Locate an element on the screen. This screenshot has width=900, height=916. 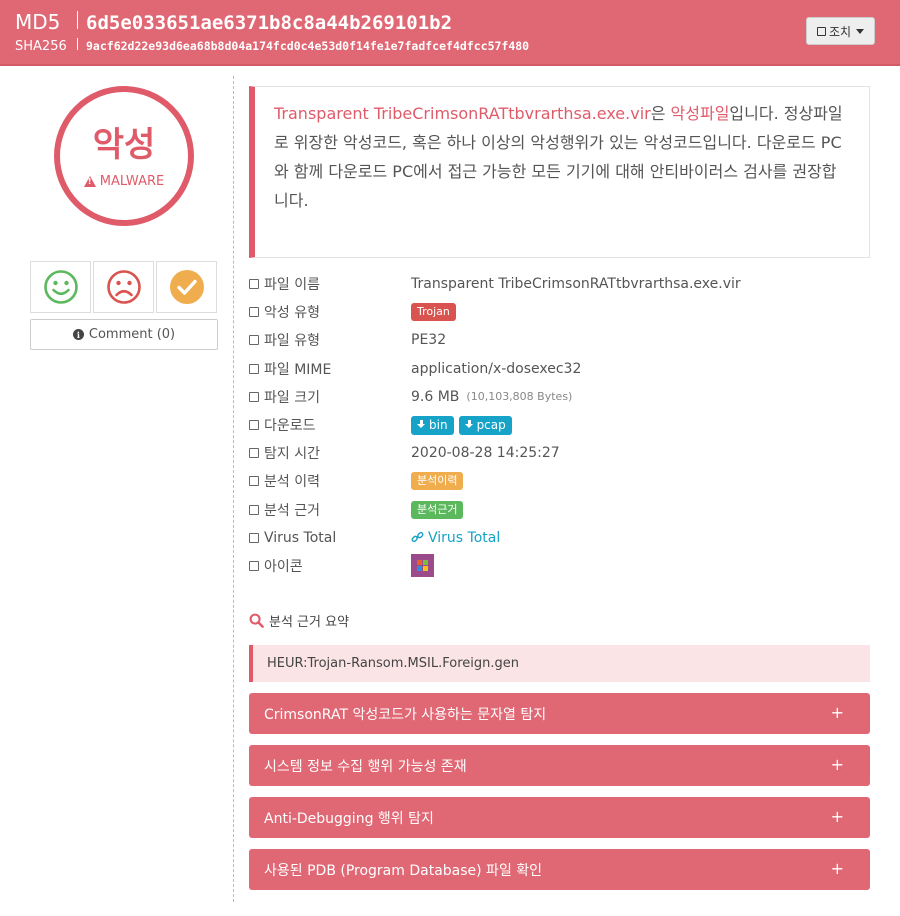
column-divider is located at coordinates (233, 489).